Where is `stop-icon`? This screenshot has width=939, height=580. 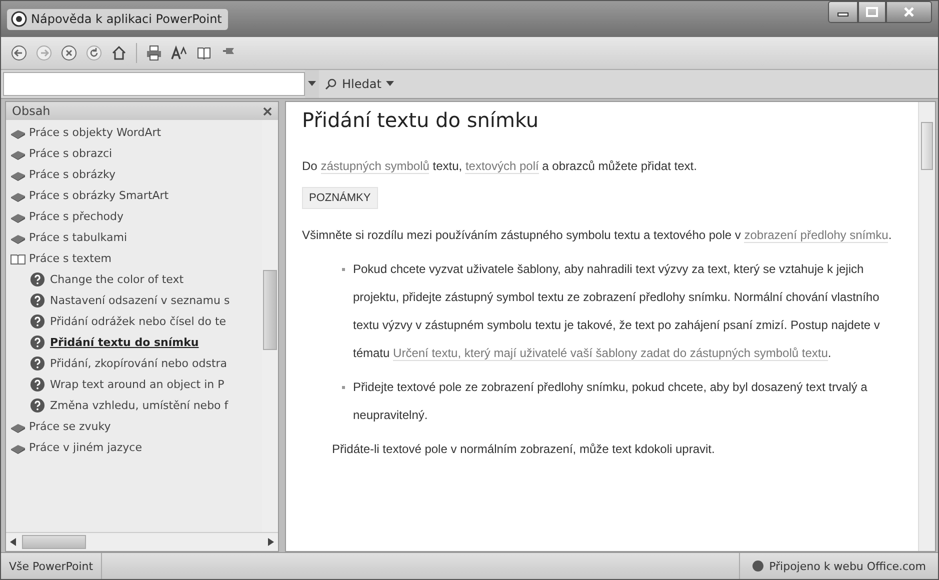
stop-icon is located at coordinates (69, 53).